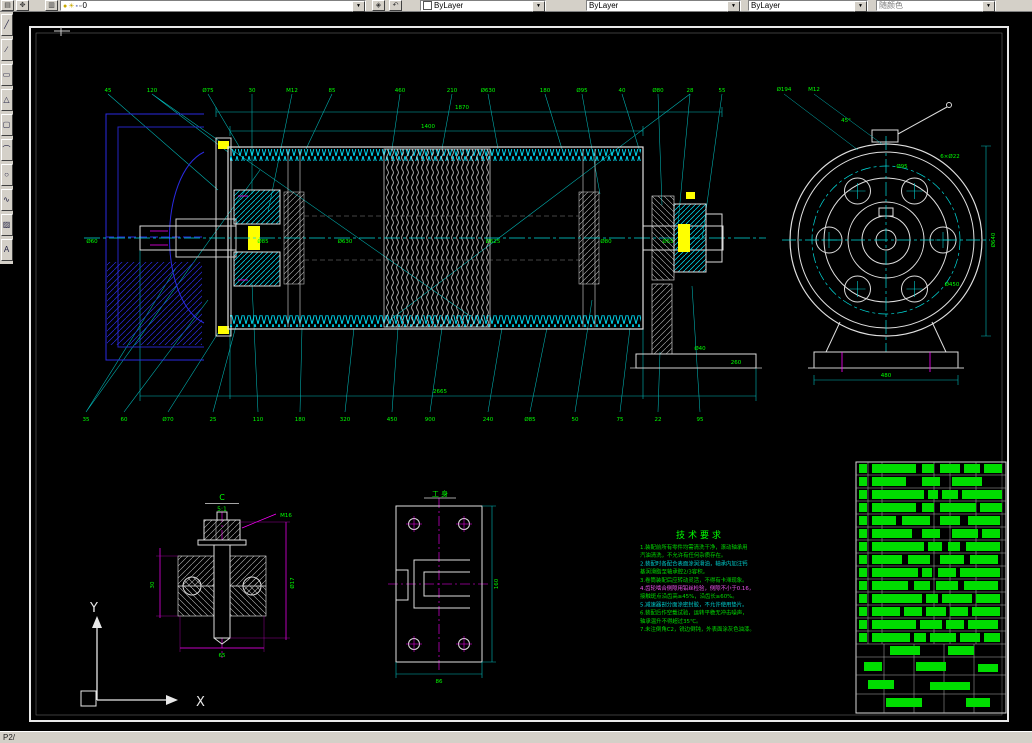 Image resolution: width=1032 pixels, height=743 pixels. Describe the element at coordinates (606, 241) in the screenshot. I see `dimension-label: Ø80` at that location.